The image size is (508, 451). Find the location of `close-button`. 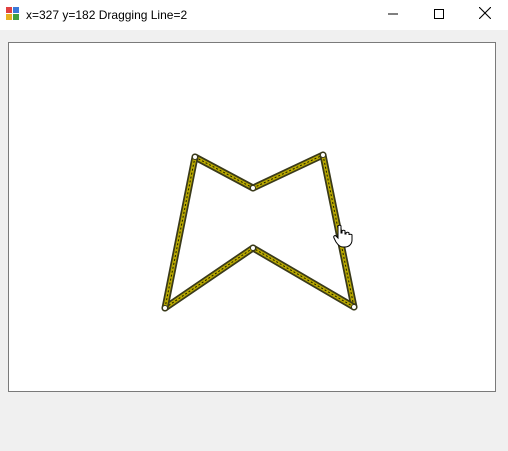

close-button is located at coordinates (485, 15).